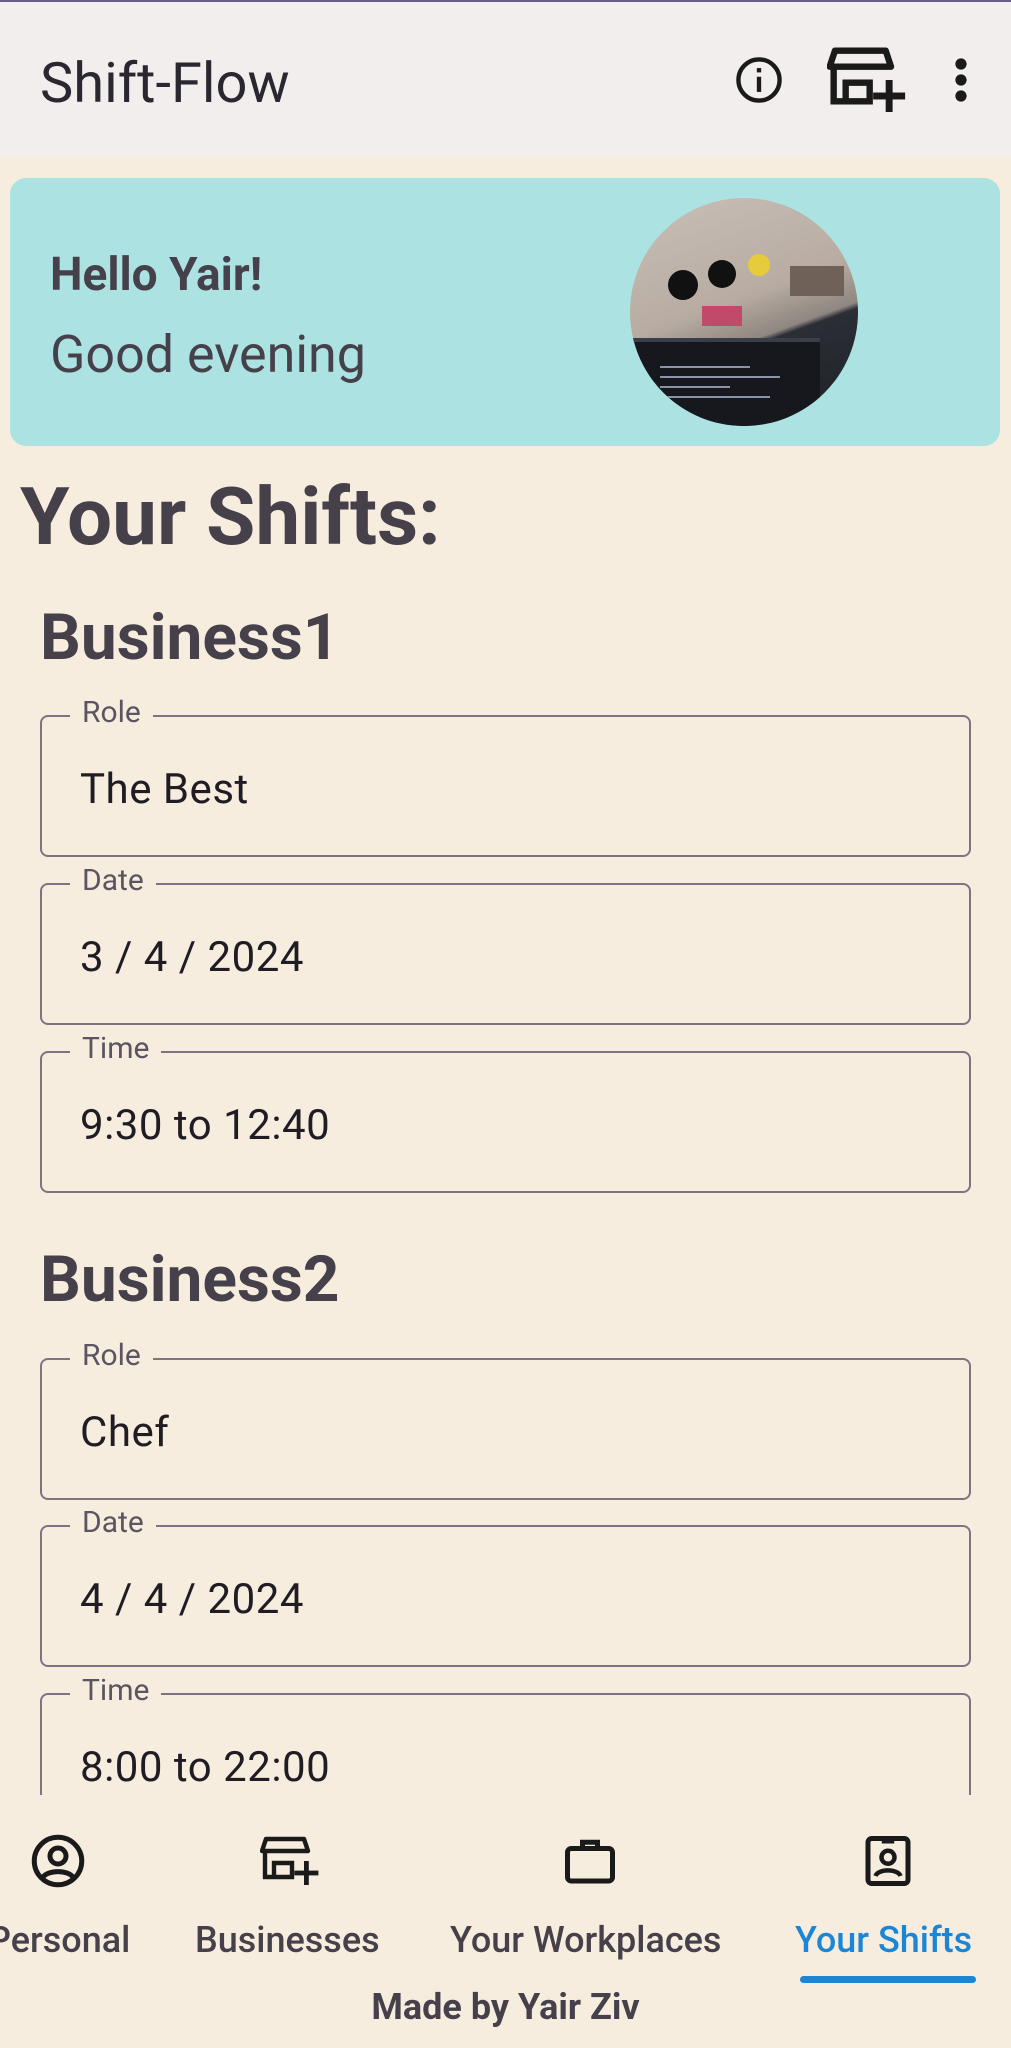  Describe the element at coordinates (586, 1940) in the screenshot. I see `nav-label: Your Workplaces` at that location.